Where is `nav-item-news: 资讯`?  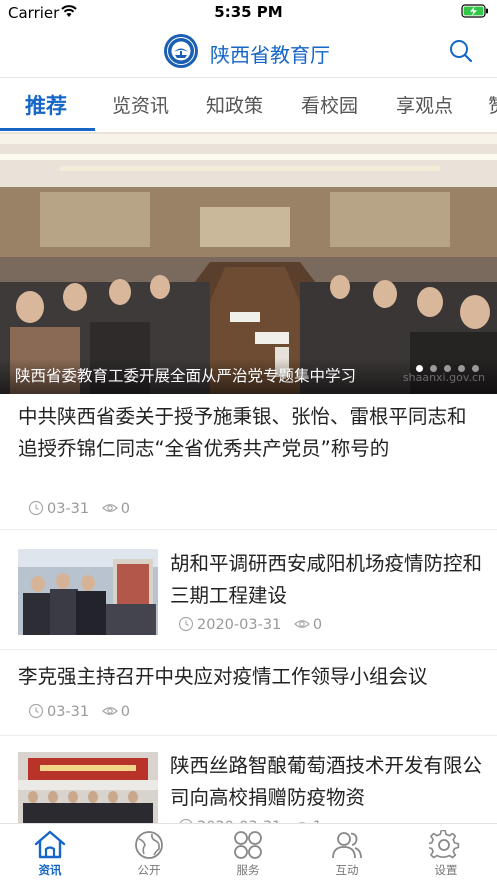 nav-item-news: 资讯 is located at coordinates (50, 854).